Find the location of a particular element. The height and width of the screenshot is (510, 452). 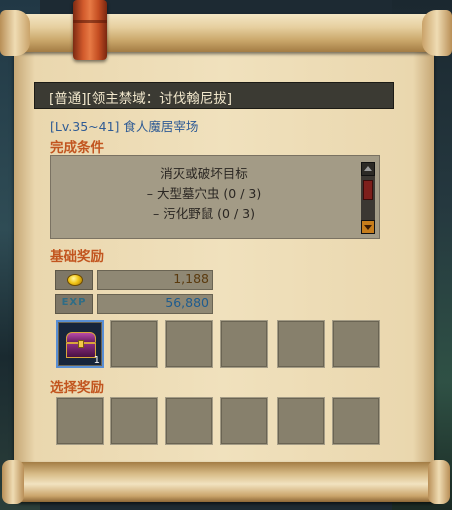

gold-value: 1,188 is located at coordinates (155, 280).